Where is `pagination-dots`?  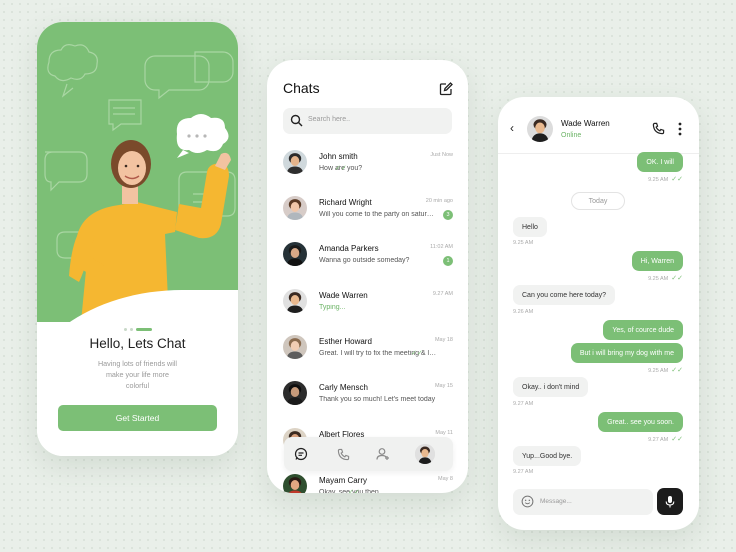 pagination-dots is located at coordinates (138, 329).